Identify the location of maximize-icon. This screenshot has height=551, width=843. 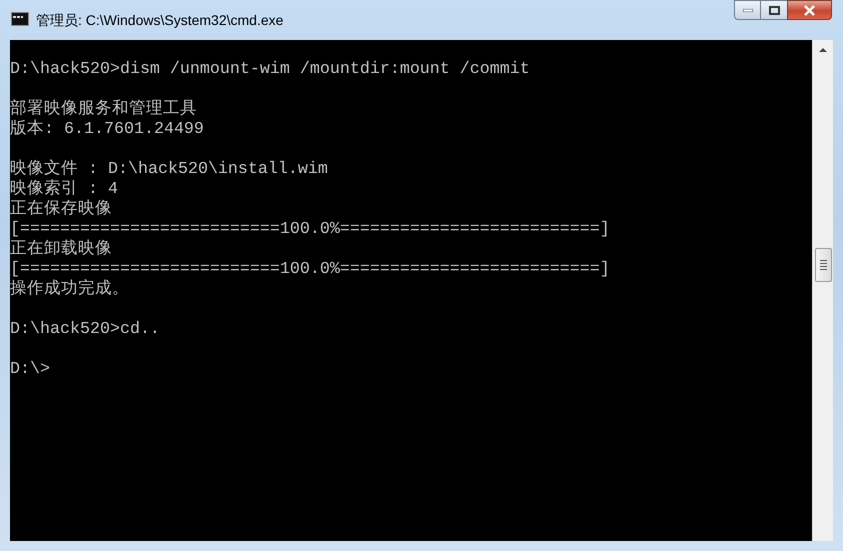
(774, 10).